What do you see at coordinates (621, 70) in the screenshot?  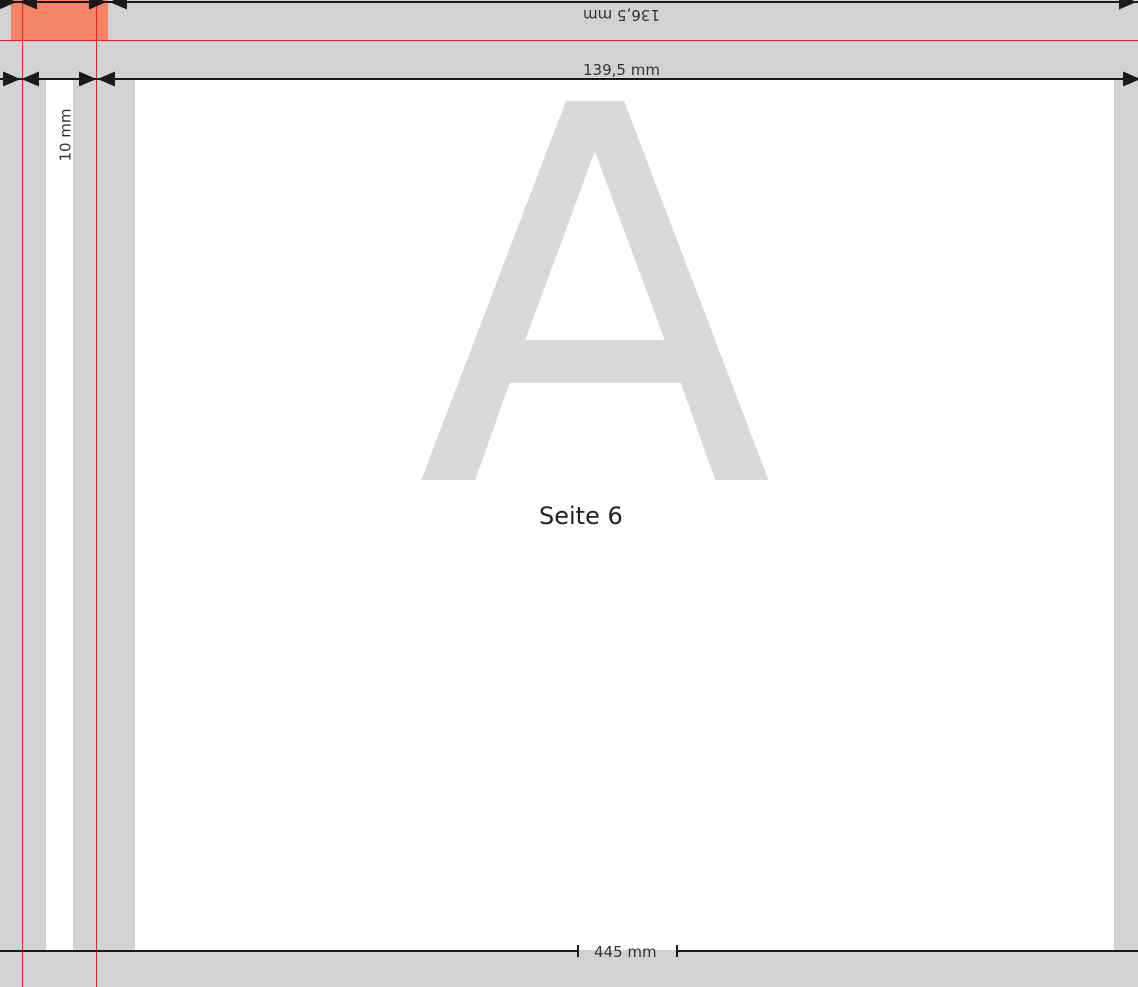 I see `width-dimension-label: 139,5 mm` at bounding box center [621, 70].